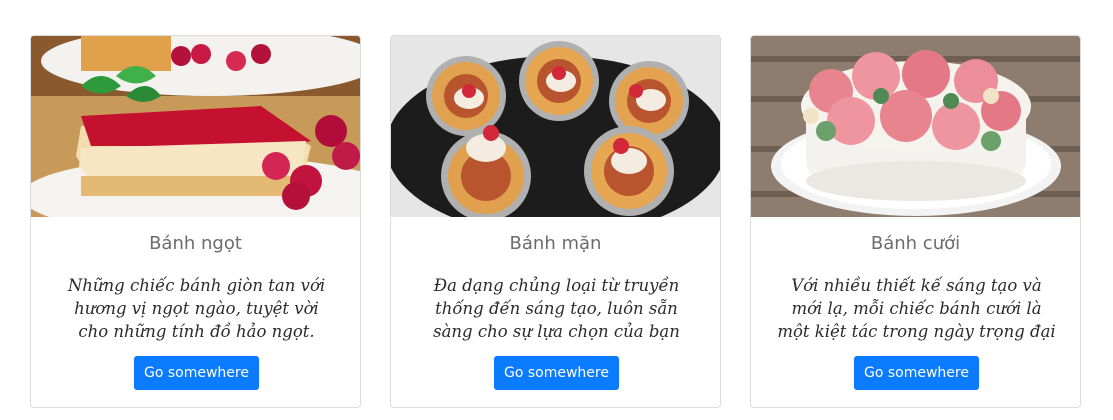  I want to click on savory-tarts-image, so click(555, 126).